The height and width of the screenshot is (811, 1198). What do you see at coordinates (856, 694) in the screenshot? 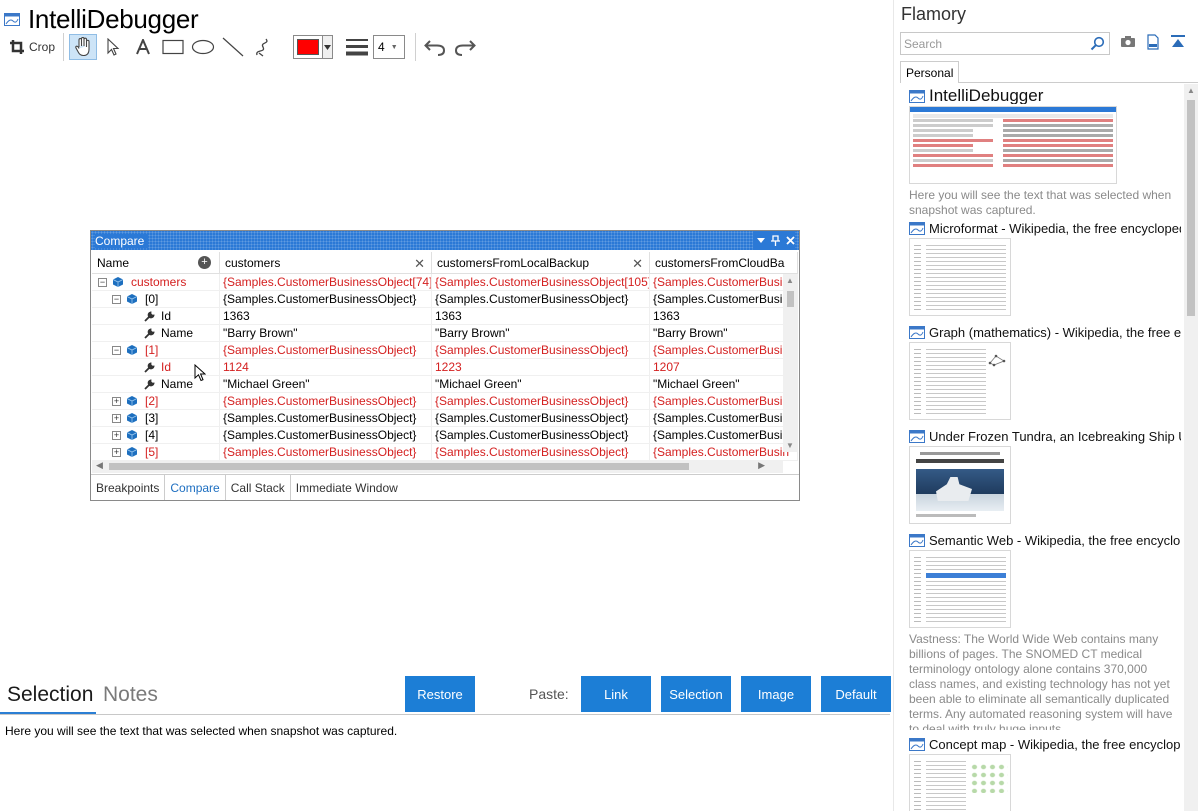
I see `paste-default-button: Default` at bounding box center [856, 694].